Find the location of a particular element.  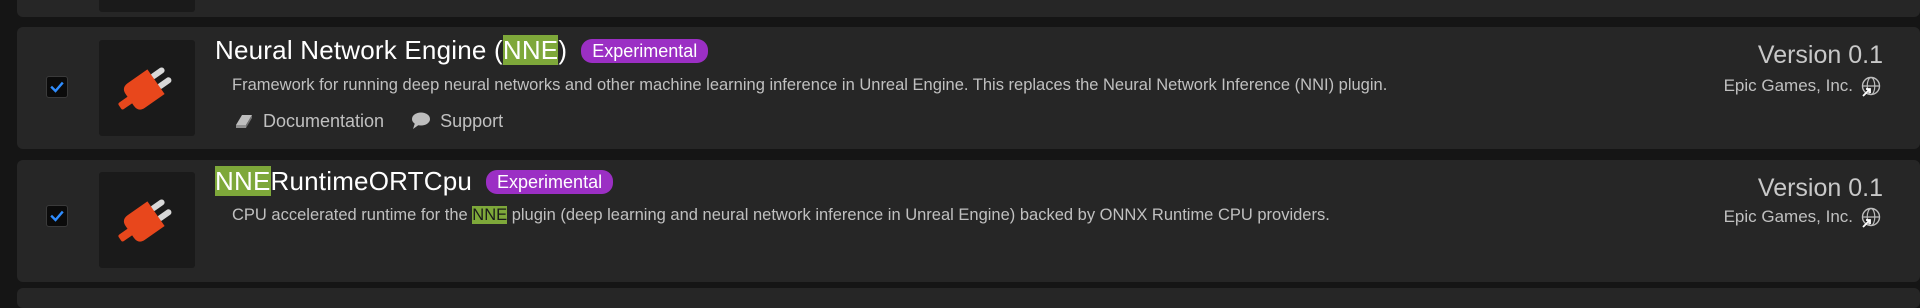

plugin-links: Documentation Support is located at coordinates (368, 121).